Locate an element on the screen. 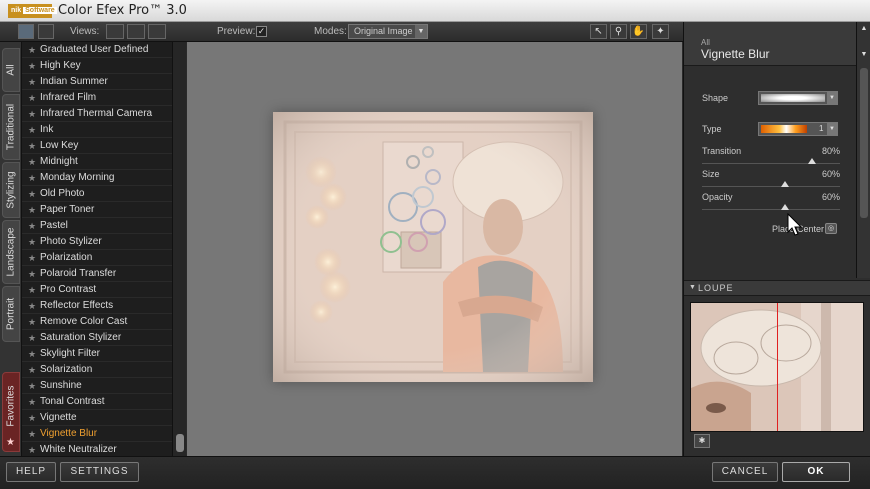  view-side-by-side-button is located at coordinates (157, 31).